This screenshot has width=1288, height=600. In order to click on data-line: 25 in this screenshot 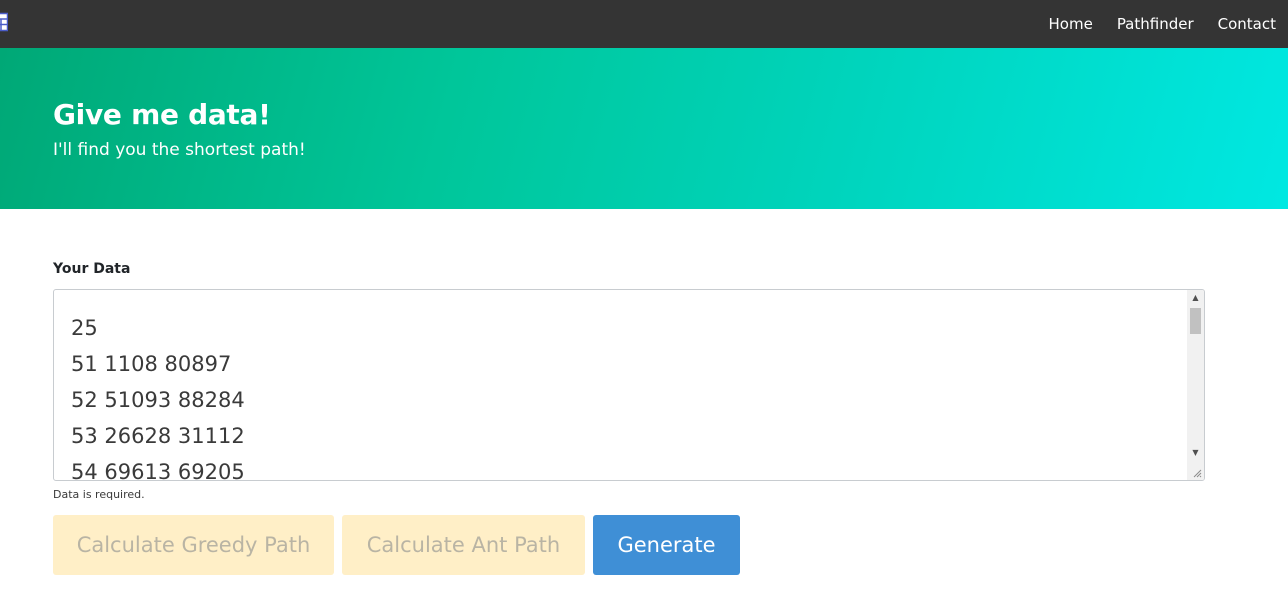, I will do `click(84, 328)`.